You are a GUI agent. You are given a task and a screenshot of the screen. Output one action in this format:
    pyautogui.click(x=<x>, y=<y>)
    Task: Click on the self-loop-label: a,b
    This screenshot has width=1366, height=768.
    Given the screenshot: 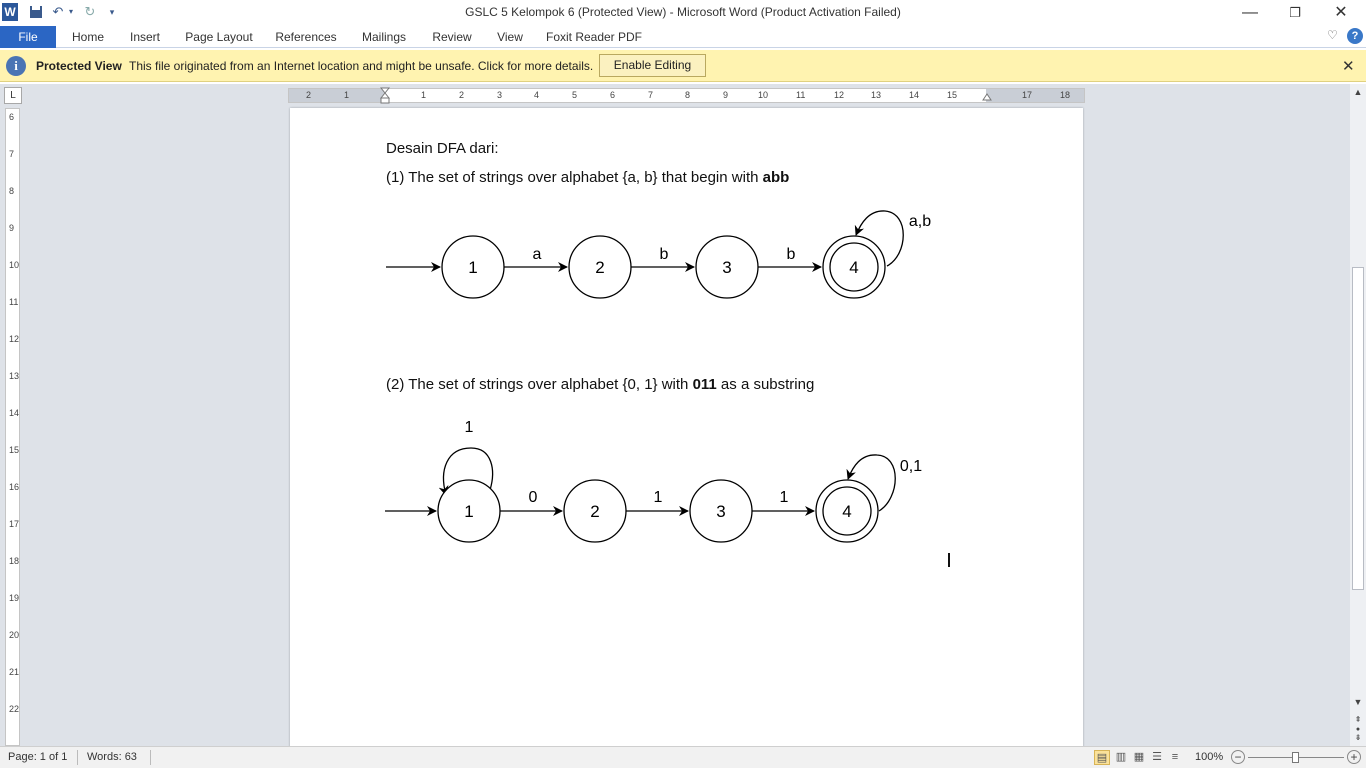 What is the action you would take?
    pyautogui.click(x=920, y=221)
    